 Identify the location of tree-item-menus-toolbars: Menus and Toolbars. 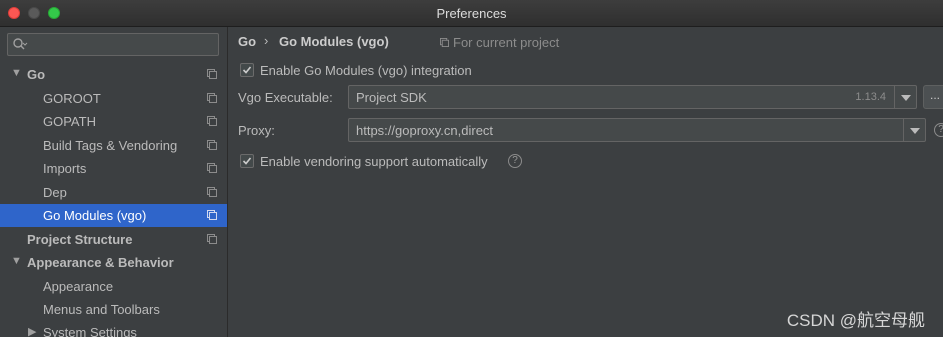
(113, 309).